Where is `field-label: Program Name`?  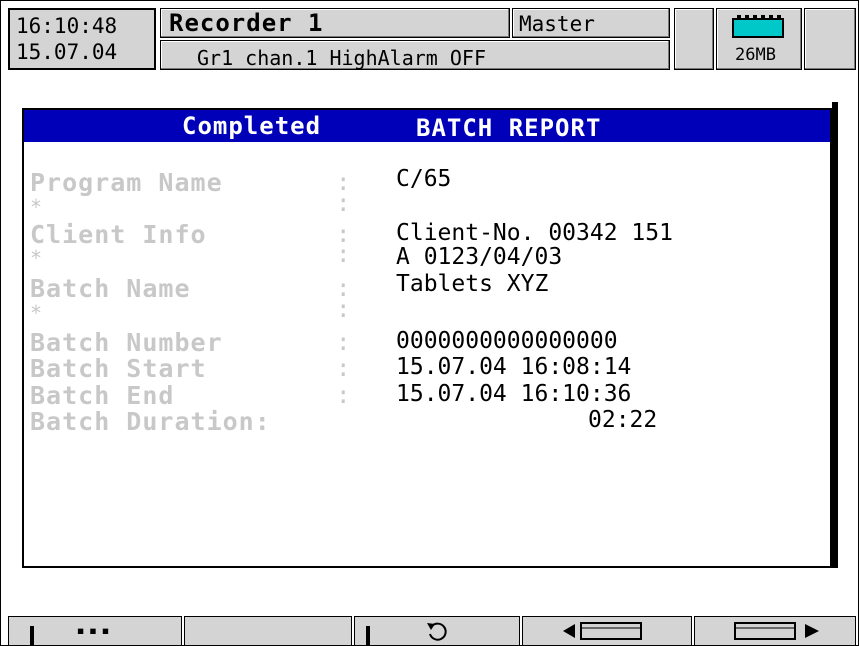
field-label: Program Name is located at coordinates (126, 182).